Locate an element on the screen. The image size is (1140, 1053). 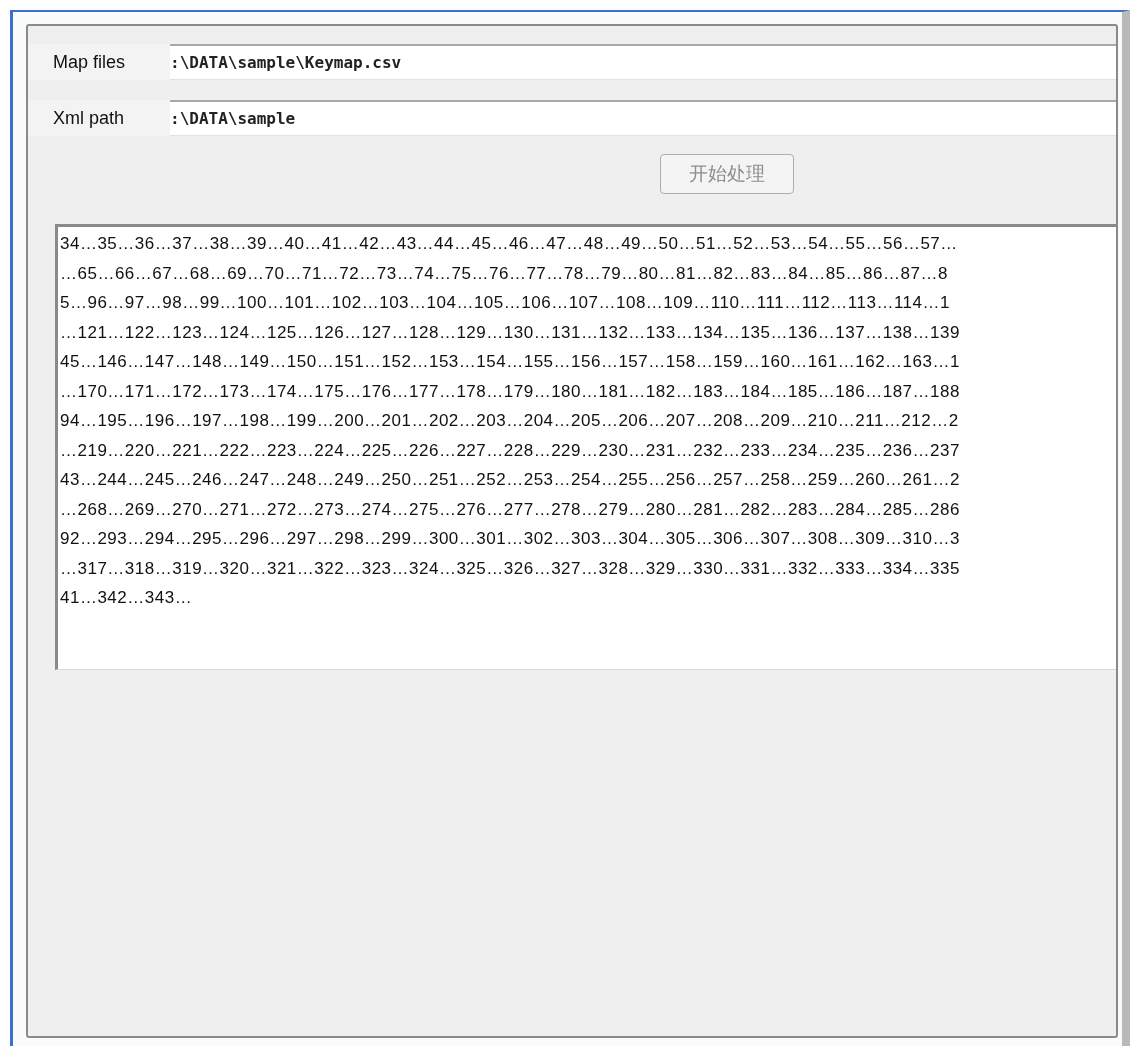
output-line: …317…318…319…320…321…322…323…324…325…326…327…328…329…330…331…332…333…334…335 is located at coordinates (510, 568).